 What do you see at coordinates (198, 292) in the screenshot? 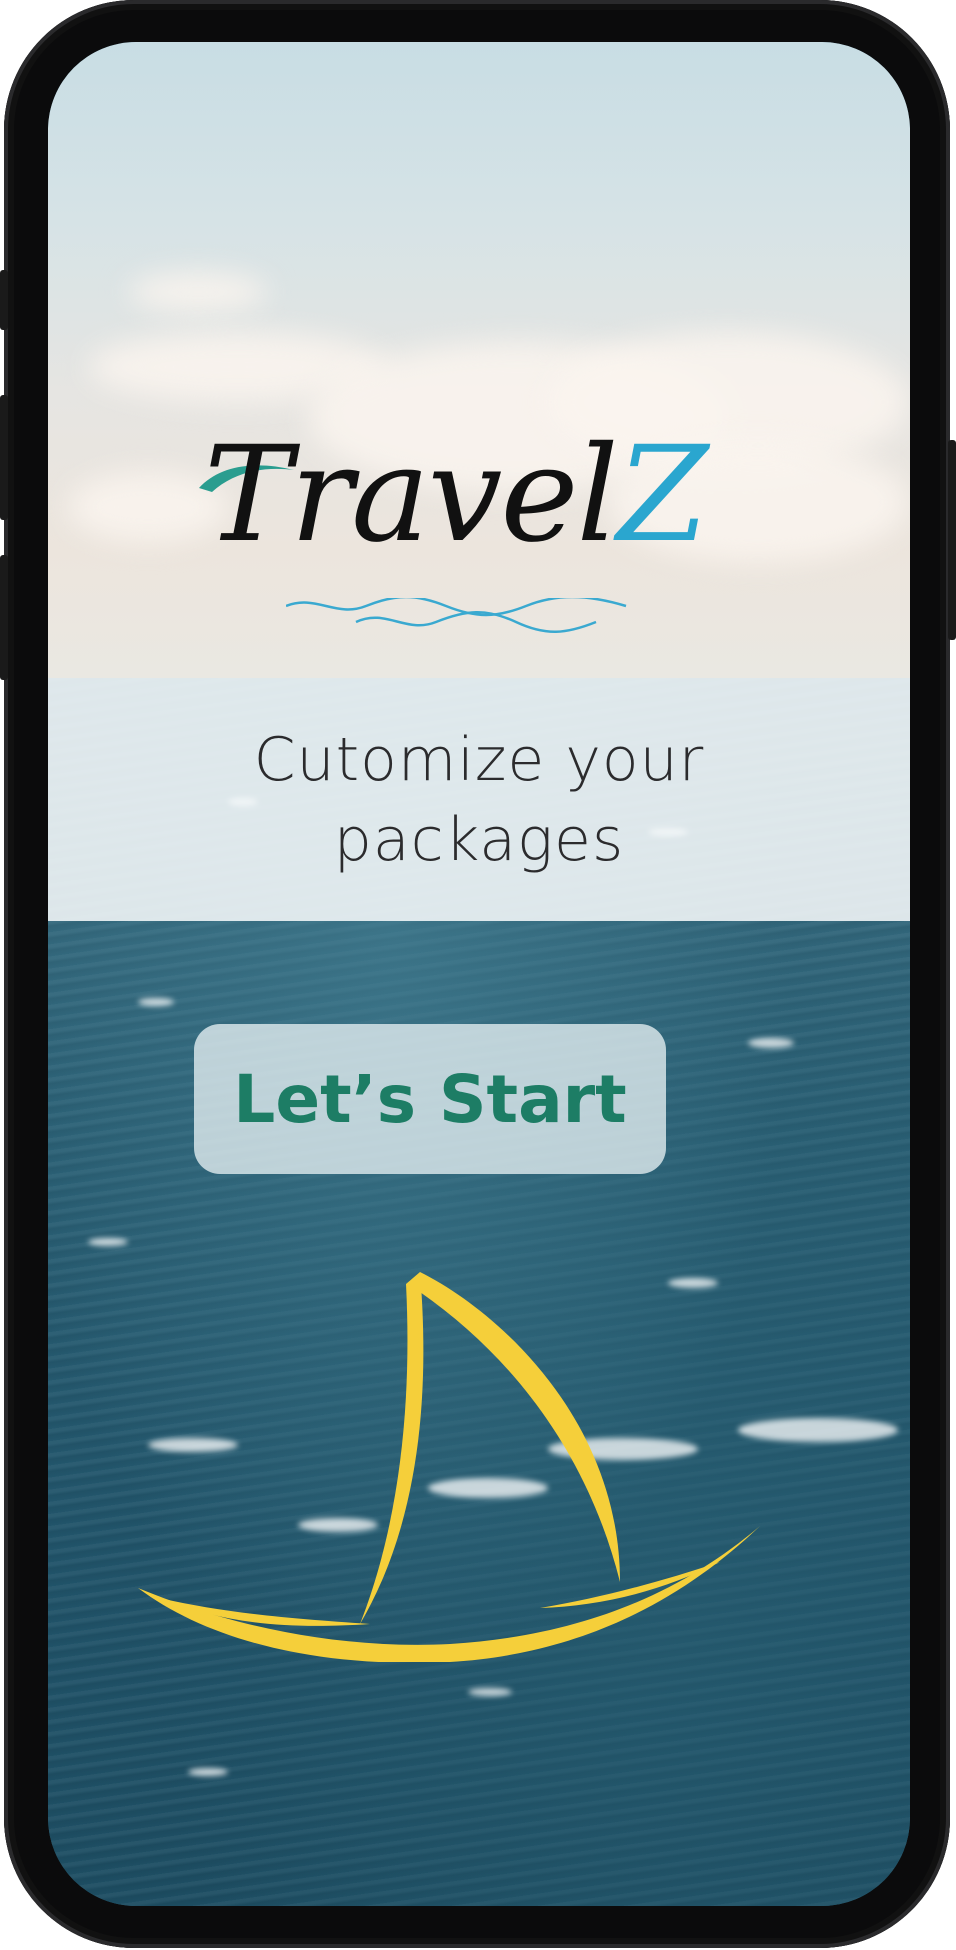
I see `cloud` at bounding box center [198, 292].